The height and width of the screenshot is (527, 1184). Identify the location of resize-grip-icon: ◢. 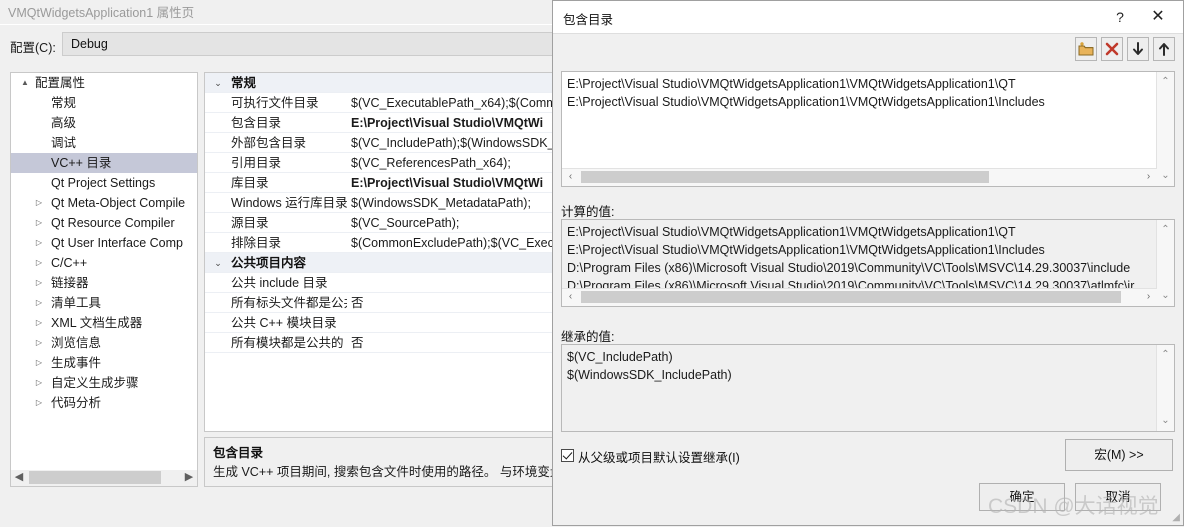
(1176, 517).